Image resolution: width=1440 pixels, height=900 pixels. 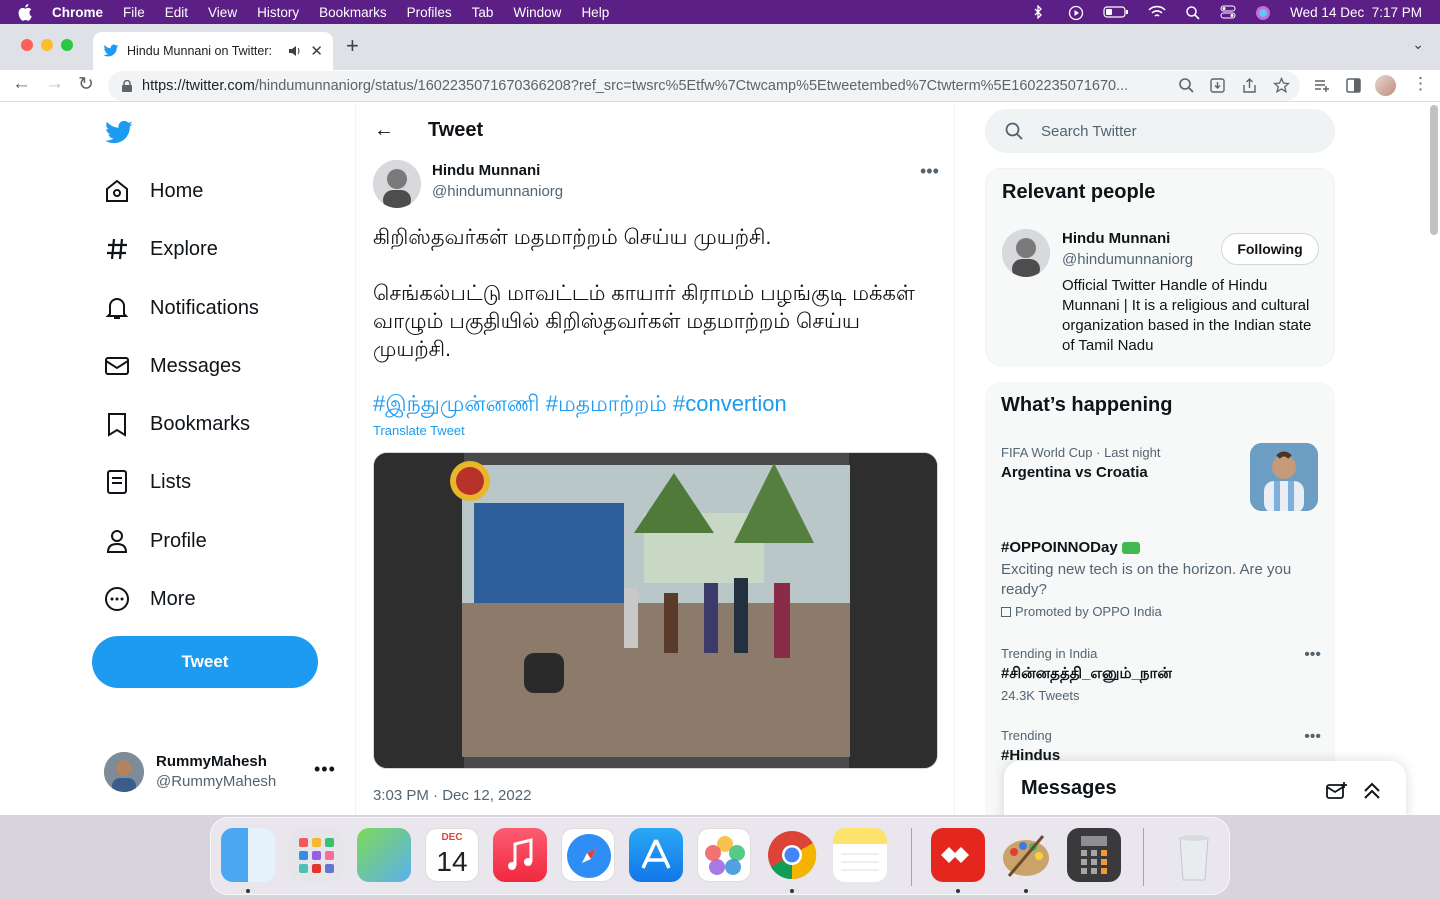 I want to click on calendar-icon: DEC 14, so click(x=452, y=855).